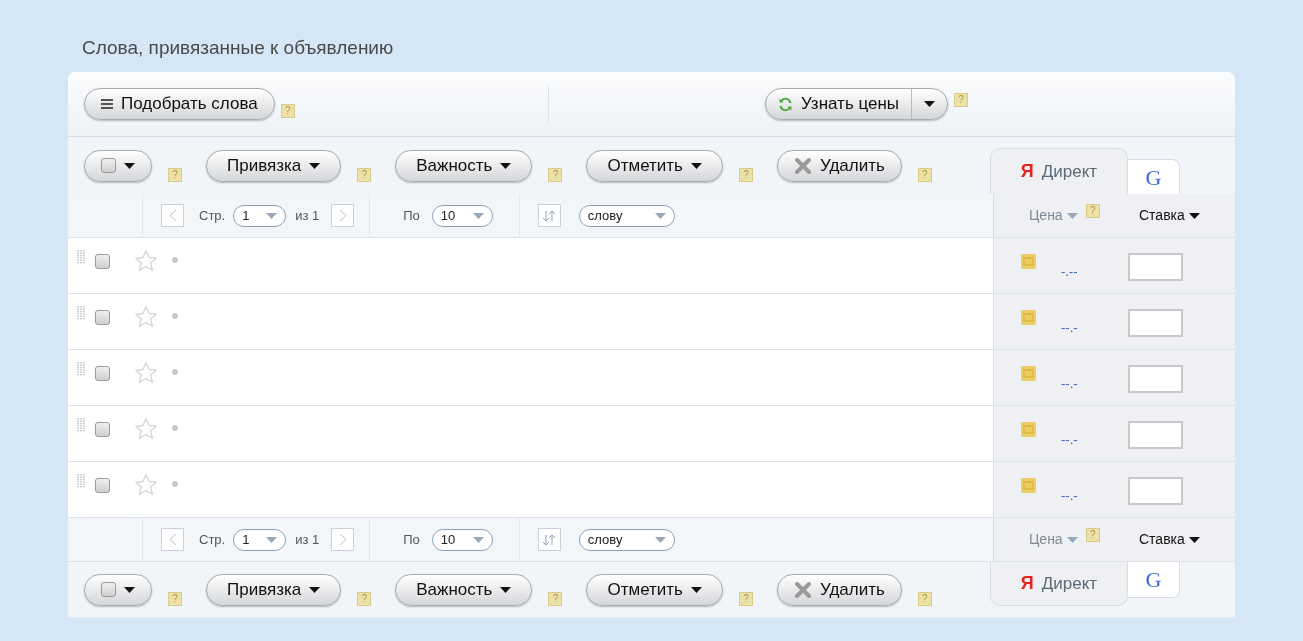  I want to click on pick-words-button: Подобрать слова, so click(179, 104).